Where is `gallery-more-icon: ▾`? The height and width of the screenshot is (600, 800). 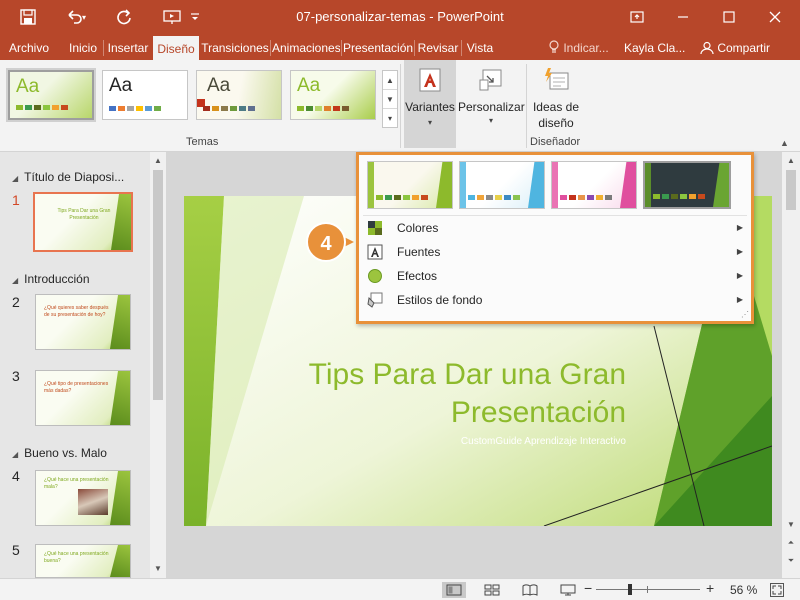
gallery-more-icon: ▾ is located at coordinates (390, 118).